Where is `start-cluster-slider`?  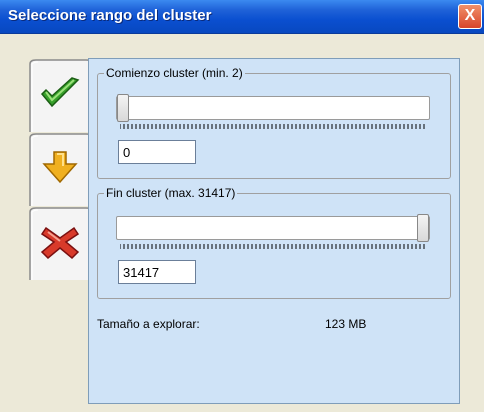
start-cluster-slider is located at coordinates (273, 108).